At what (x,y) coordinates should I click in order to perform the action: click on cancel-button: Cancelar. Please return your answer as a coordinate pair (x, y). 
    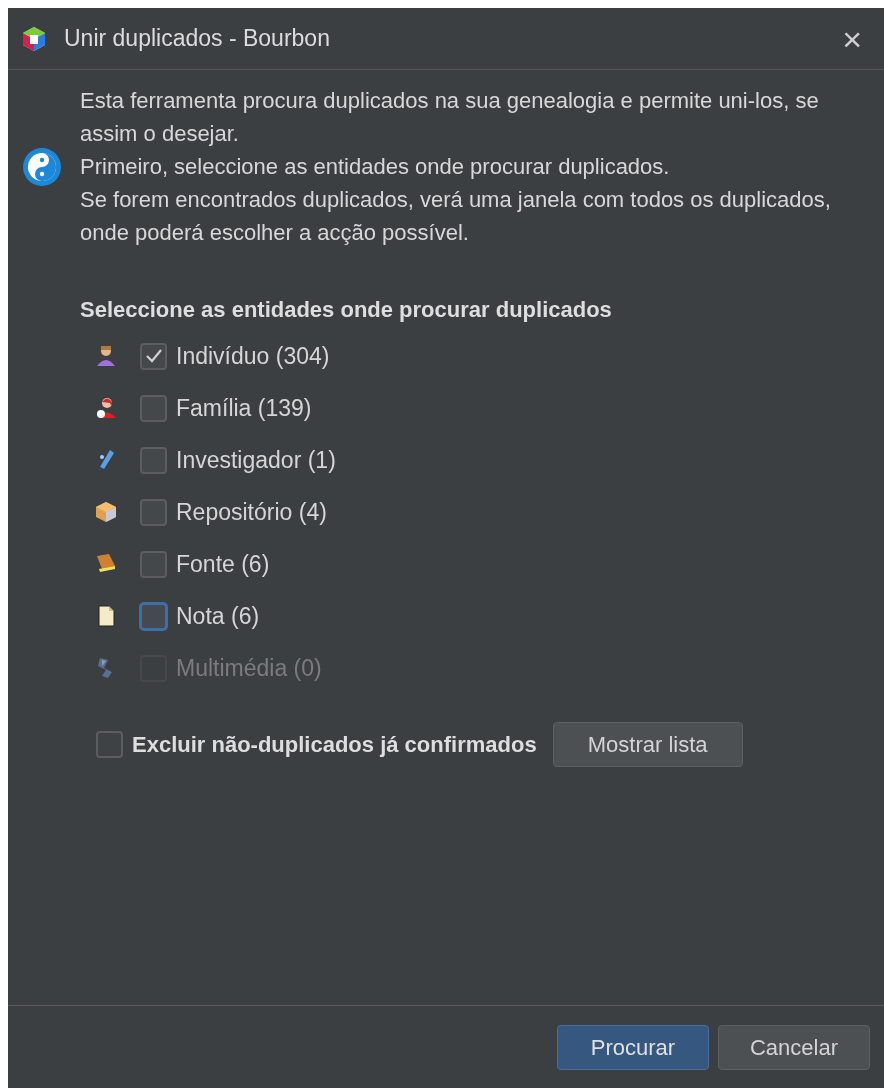
    Looking at the image, I should click on (794, 1047).